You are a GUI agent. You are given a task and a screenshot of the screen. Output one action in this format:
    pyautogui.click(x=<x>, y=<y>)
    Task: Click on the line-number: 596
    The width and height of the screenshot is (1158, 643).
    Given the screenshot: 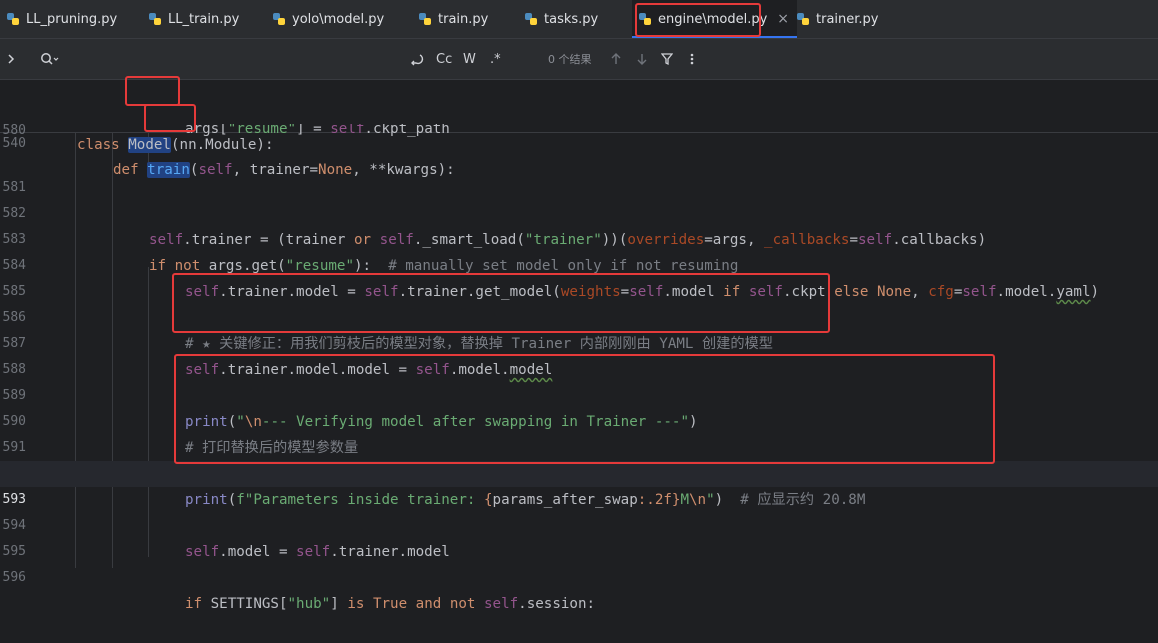 What is the action you would take?
    pyautogui.click(x=14, y=577)
    